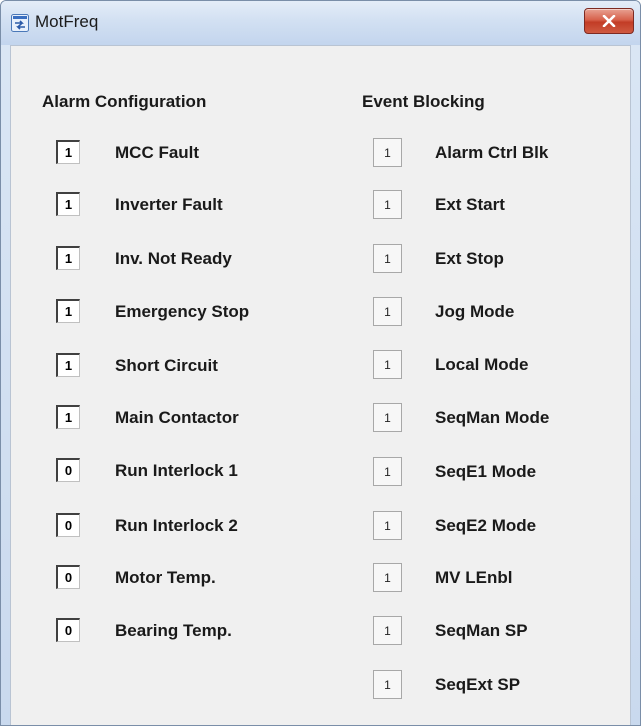 Image resolution: width=641 pixels, height=726 pixels. I want to click on alarm-label: Emergency Stop, so click(182, 311).